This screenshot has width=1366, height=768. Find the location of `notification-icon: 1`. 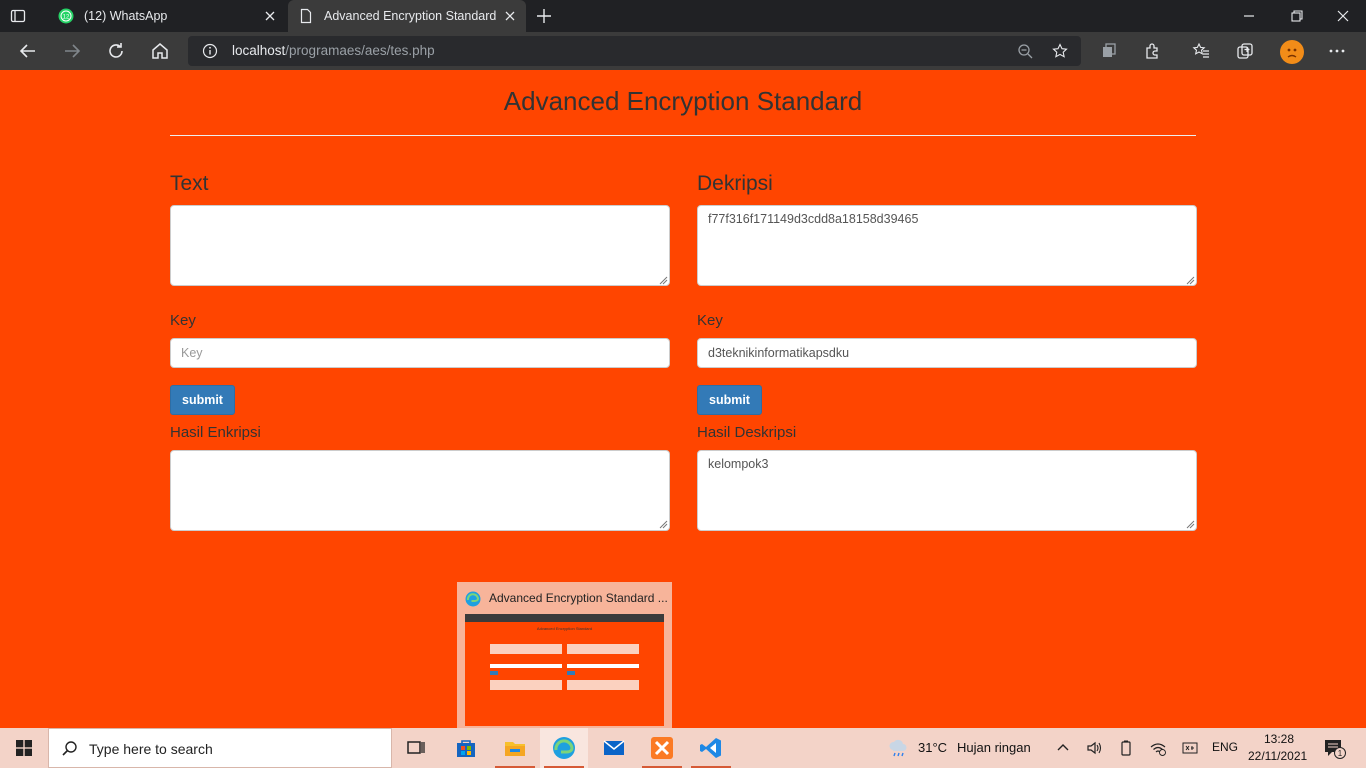

notification-icon: 1 is located at coordinates (1335, 749).